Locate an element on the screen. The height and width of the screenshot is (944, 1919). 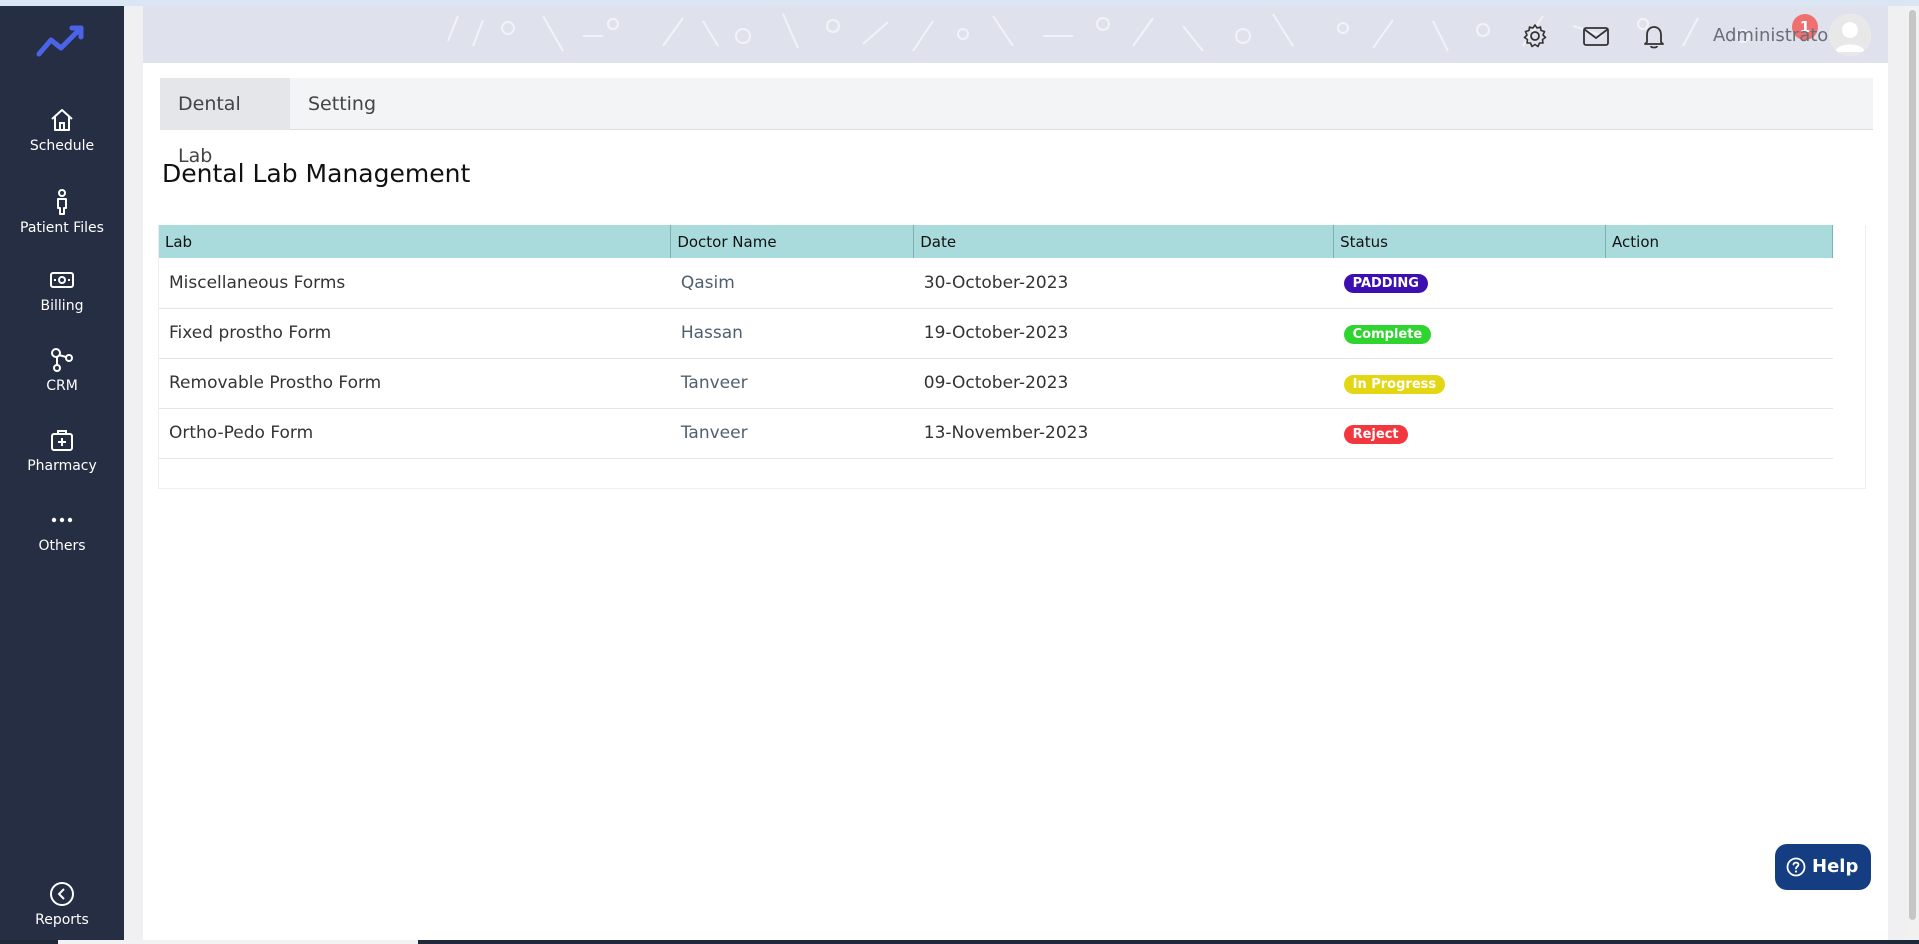
cell-lab: Miscellaneous Forms is located at coordinates (415, 283).